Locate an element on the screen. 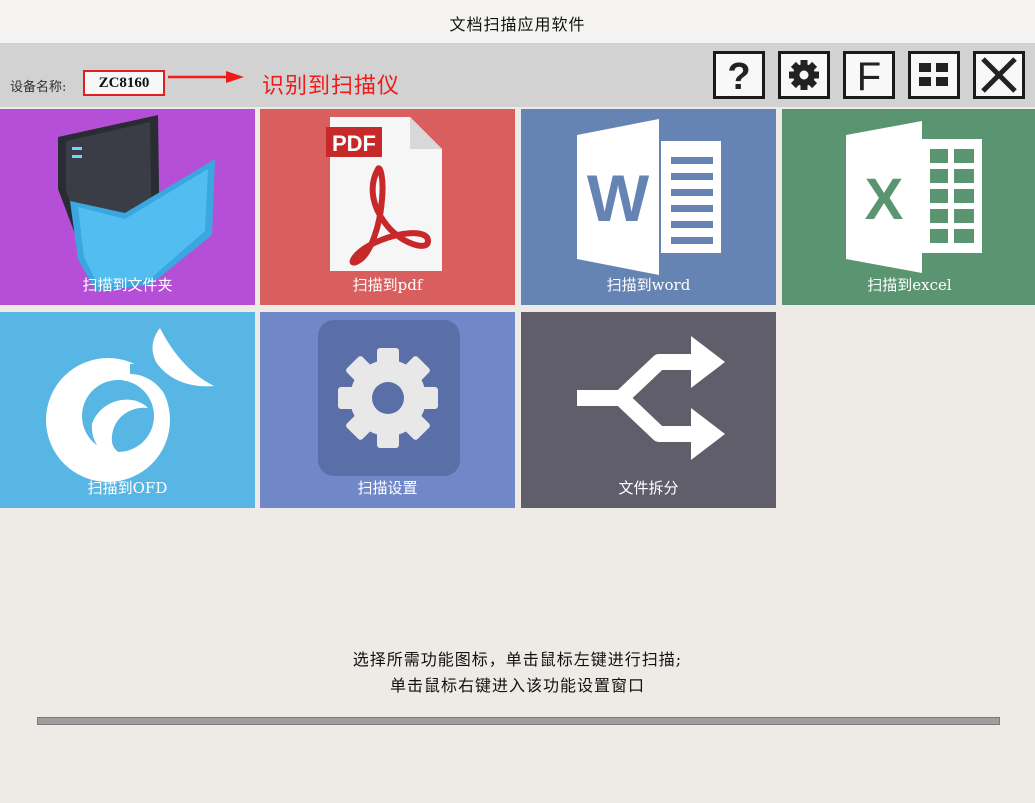  instruction-line-2: 单击鼠标右键进入该功能设置窗口 is located at coordinates (517, 685).